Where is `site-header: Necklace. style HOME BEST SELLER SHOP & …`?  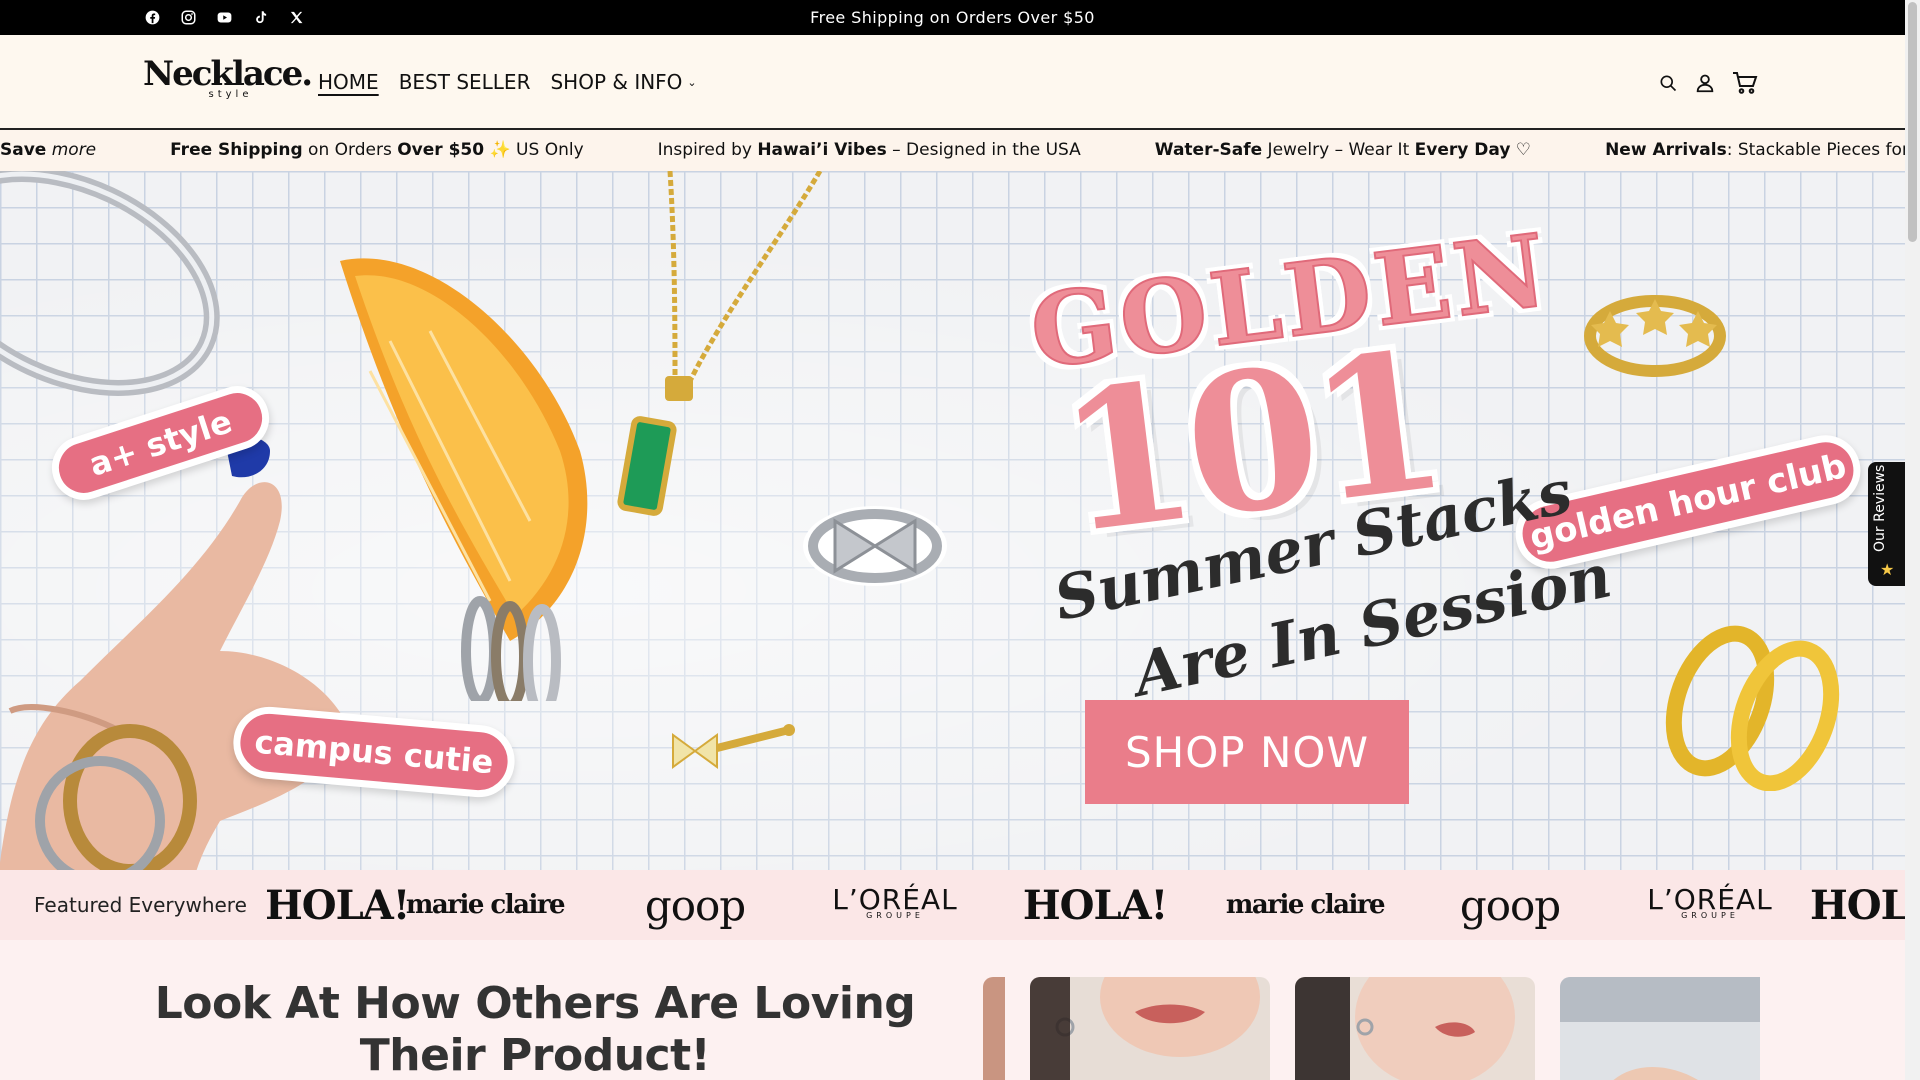
site-header: Necklace. style HOME BEST SELLER SHOP & … is located at coordinates (952, 82).